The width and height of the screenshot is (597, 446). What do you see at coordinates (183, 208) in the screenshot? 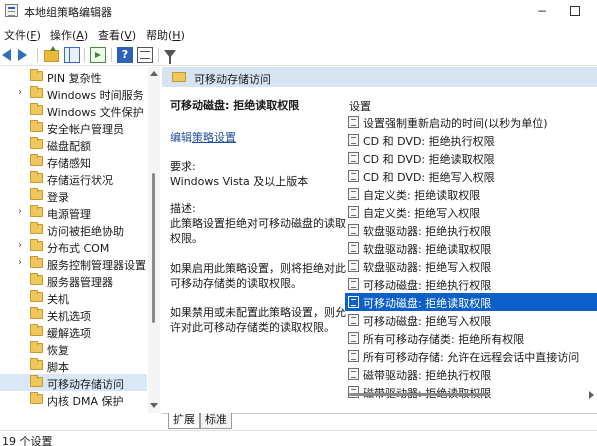
I see `description-label: 描述:` at bounding box center [183, 208].